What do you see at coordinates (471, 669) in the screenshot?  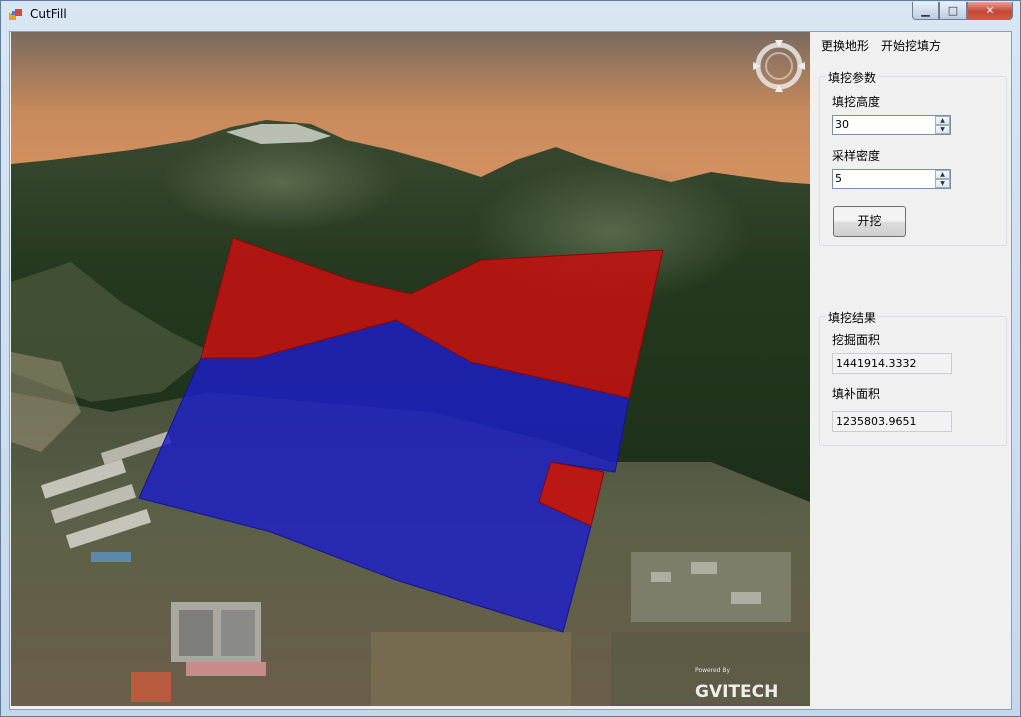 I see `farmland` at bounding box center [471, 669].